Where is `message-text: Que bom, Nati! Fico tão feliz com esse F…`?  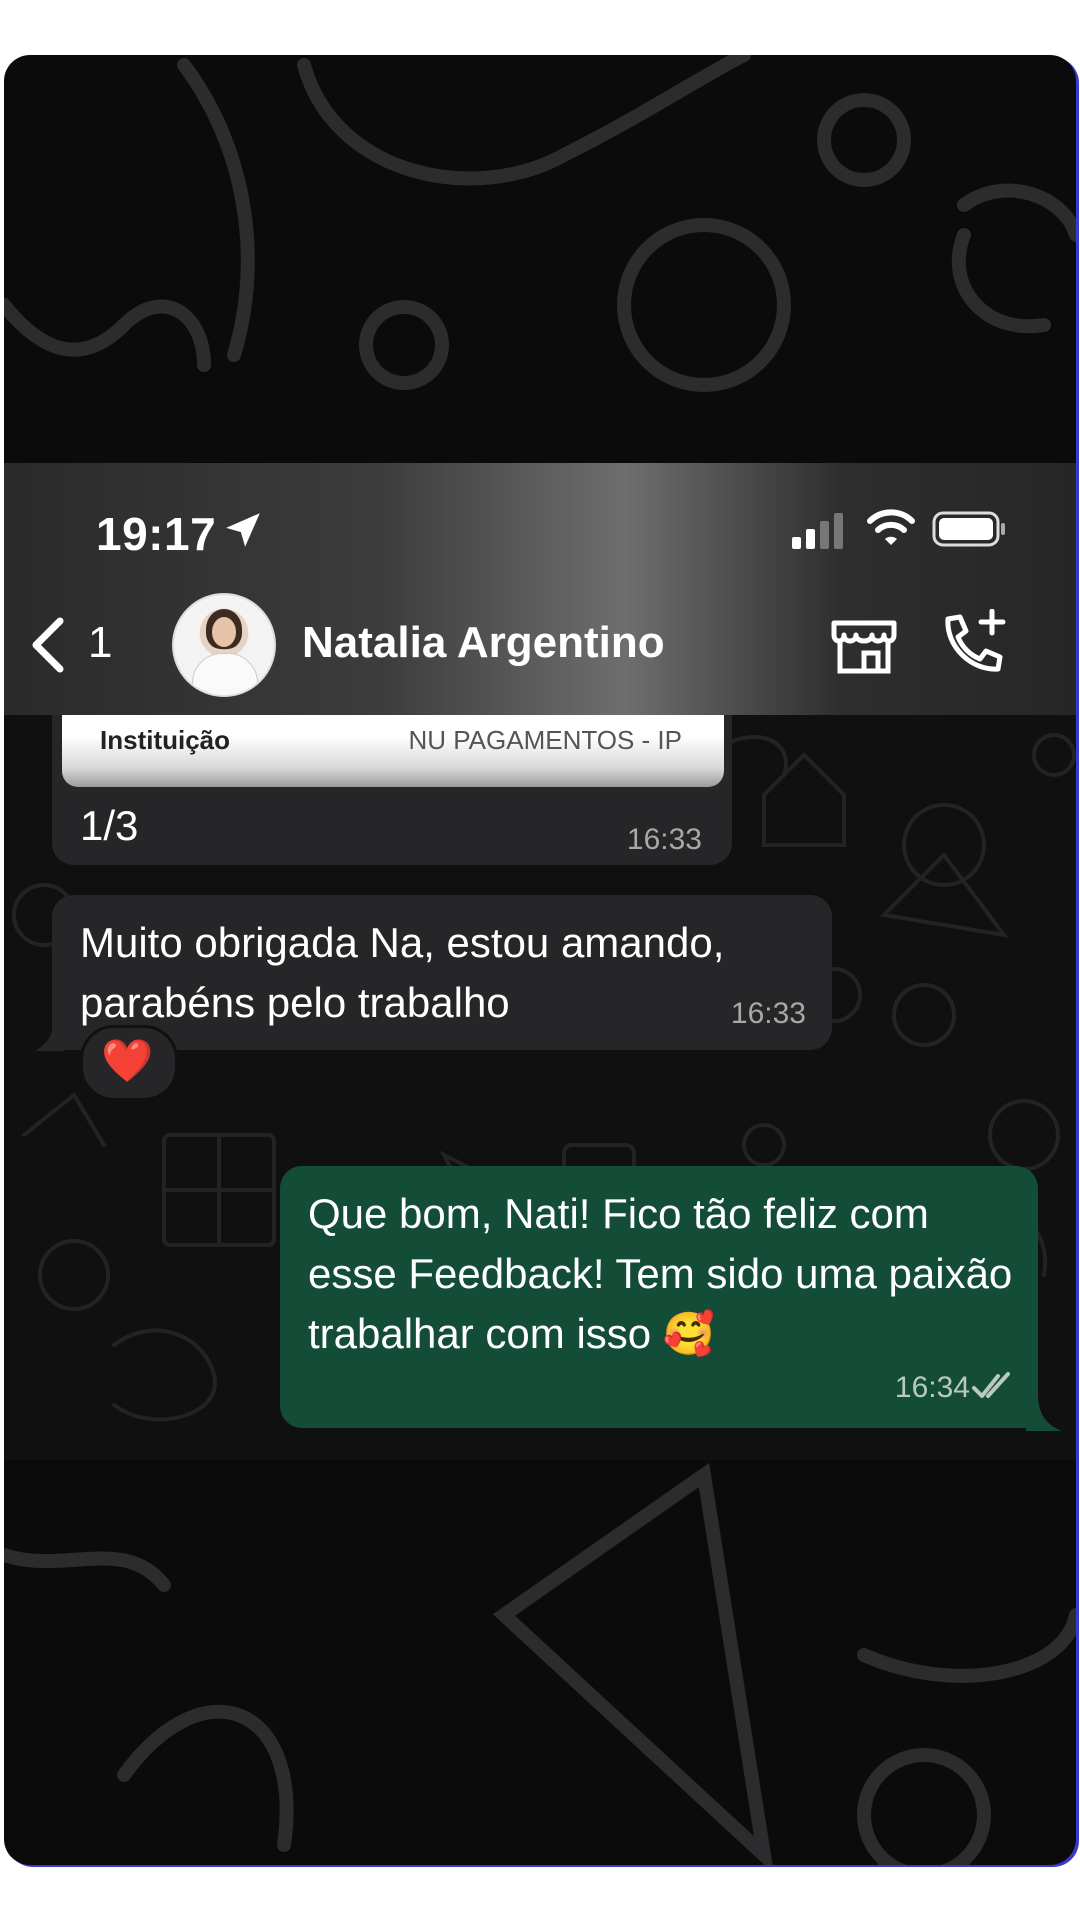
message-text: Que bom, Nati! Fico tão feliz com esse F… is located at coordinates (660, 1273).